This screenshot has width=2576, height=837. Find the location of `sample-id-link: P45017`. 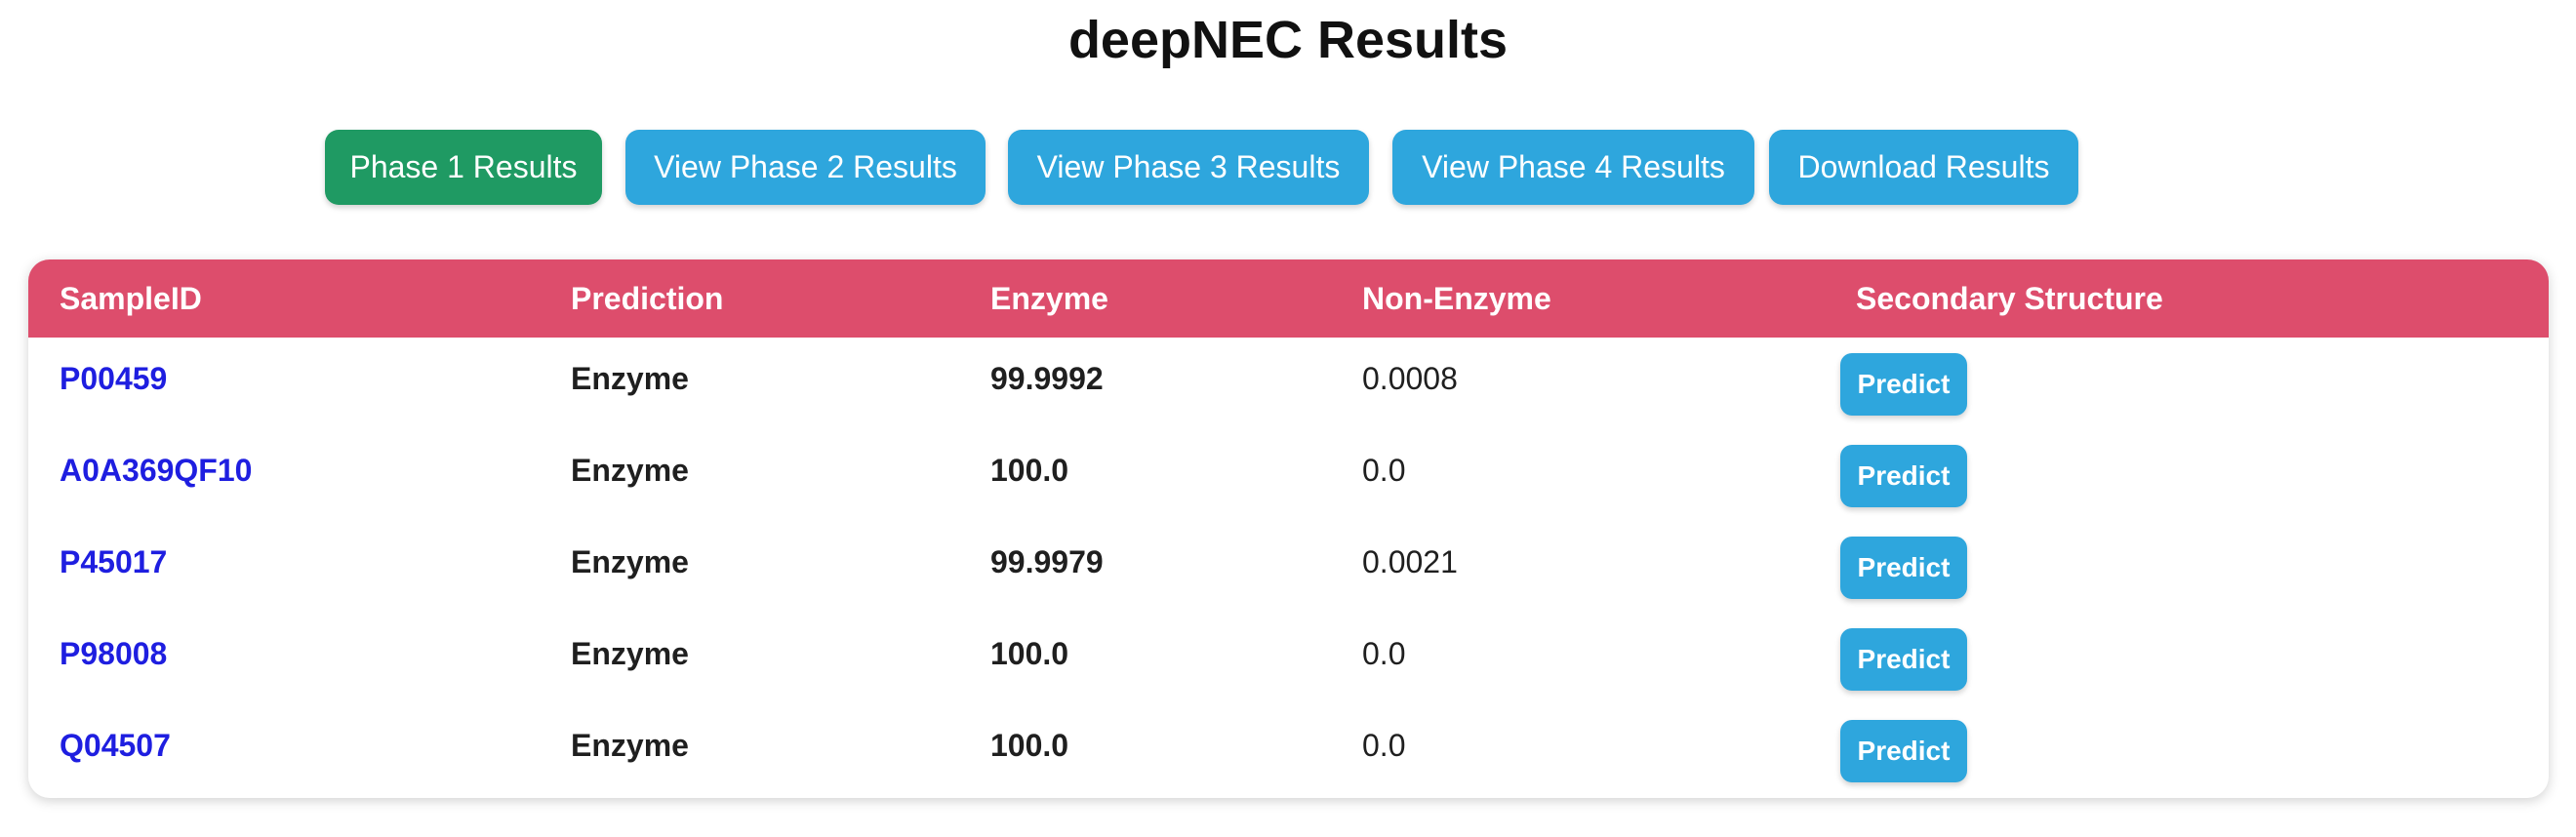

sample-id-link: P45017 is located at coordinates (113, 561).